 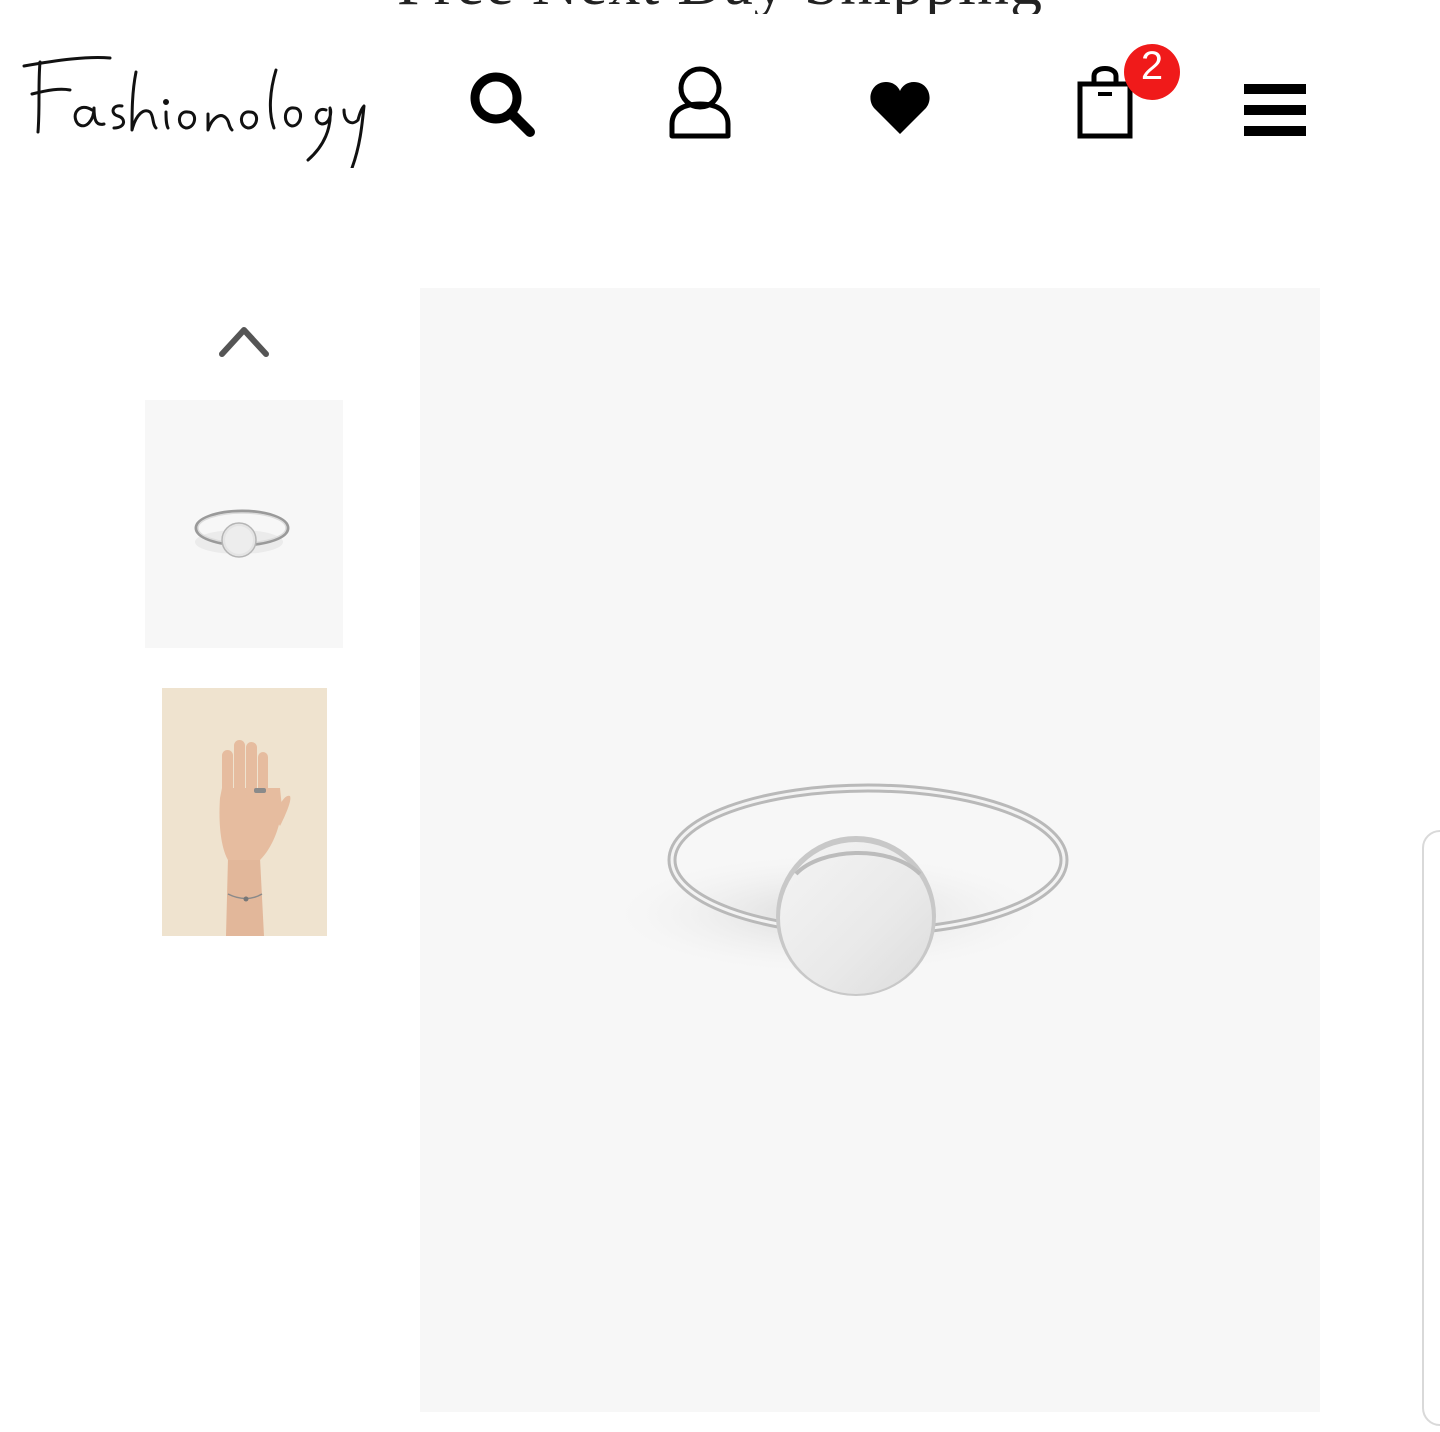 I want to click on edge-side-panel, so click(x=1431, y=1128).